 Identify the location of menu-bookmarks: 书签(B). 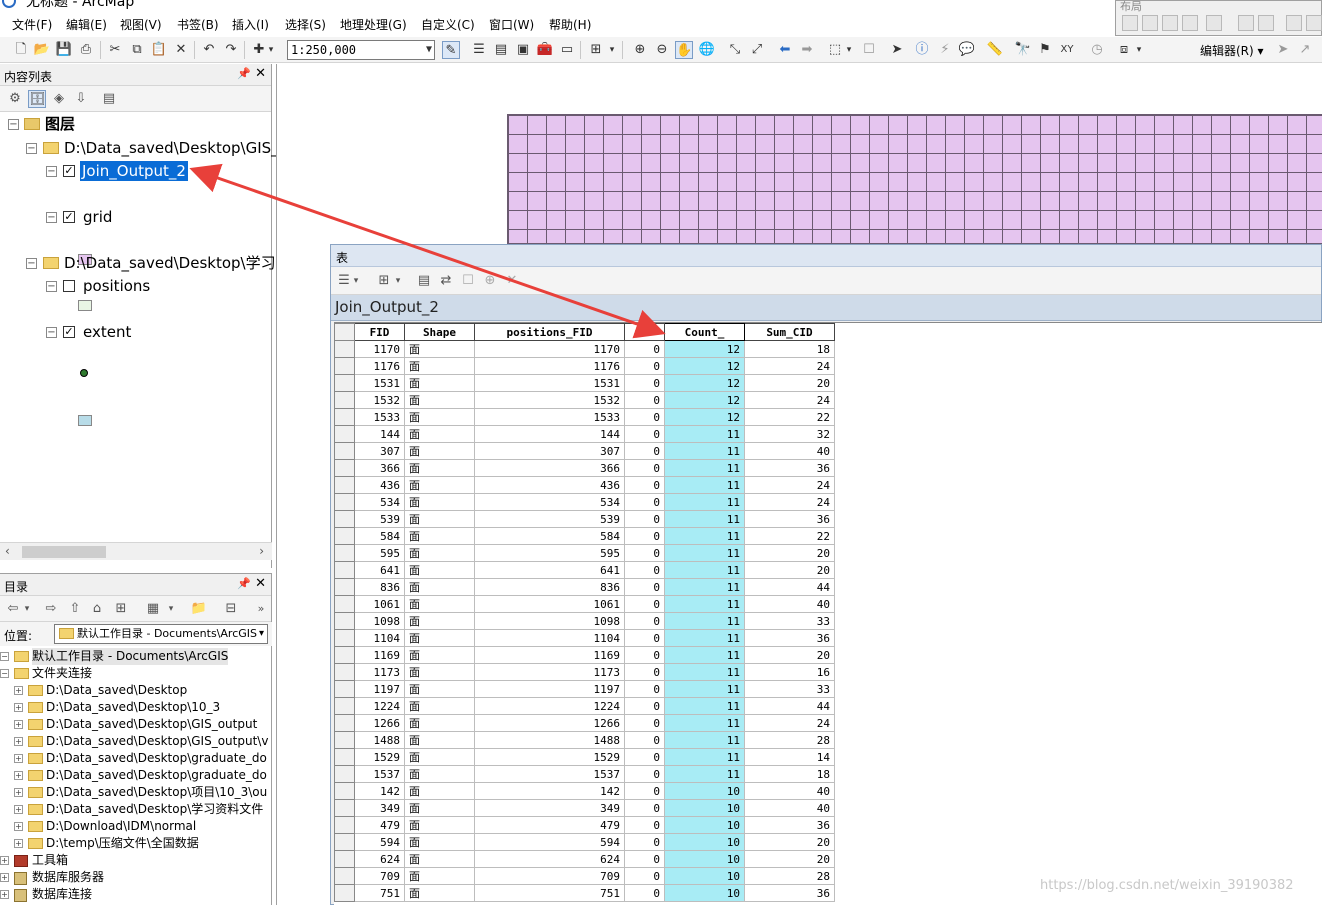
(198, 24).